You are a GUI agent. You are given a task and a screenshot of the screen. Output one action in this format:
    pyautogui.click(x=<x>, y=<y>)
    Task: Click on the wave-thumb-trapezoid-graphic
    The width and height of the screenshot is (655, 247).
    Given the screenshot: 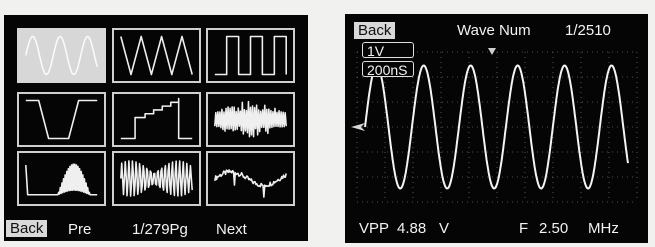 What is the action you would take?
    pyautogui.click(x=61, y=119)
    